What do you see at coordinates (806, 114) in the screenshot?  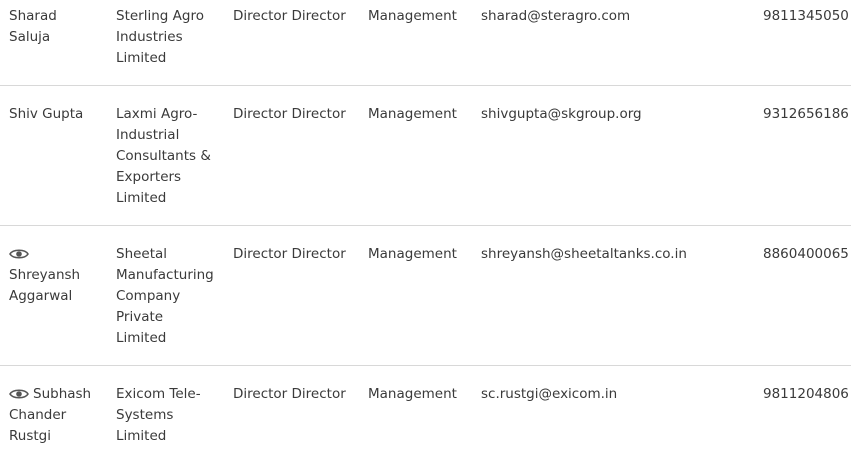 I see `phone-number: 9312656186` at bounding box center [806, 114].